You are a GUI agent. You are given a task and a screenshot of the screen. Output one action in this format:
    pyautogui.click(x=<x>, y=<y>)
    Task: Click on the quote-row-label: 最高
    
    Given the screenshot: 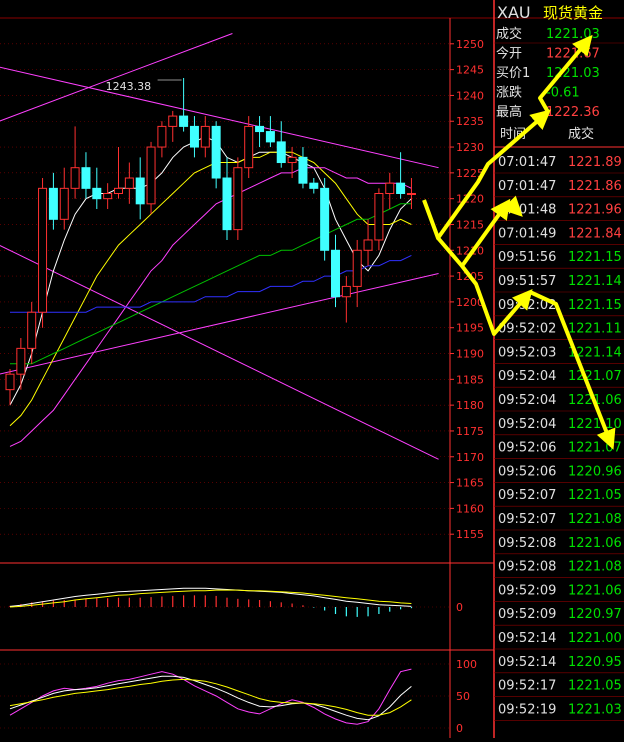 What is the action you would take?
    pyautogui.click(x=509, y=112)
    